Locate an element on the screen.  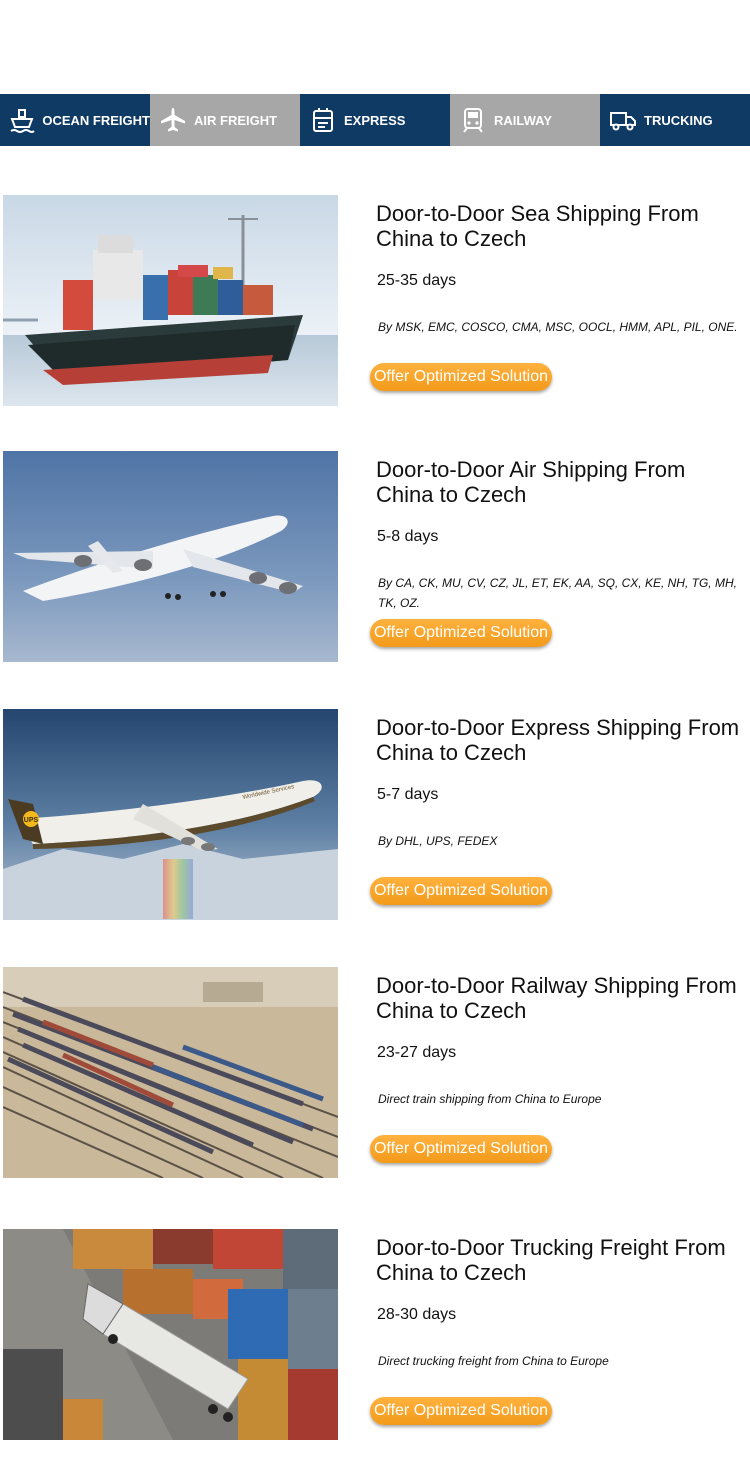
tab-label: EXPRESS is located at coordinates (375, 120).